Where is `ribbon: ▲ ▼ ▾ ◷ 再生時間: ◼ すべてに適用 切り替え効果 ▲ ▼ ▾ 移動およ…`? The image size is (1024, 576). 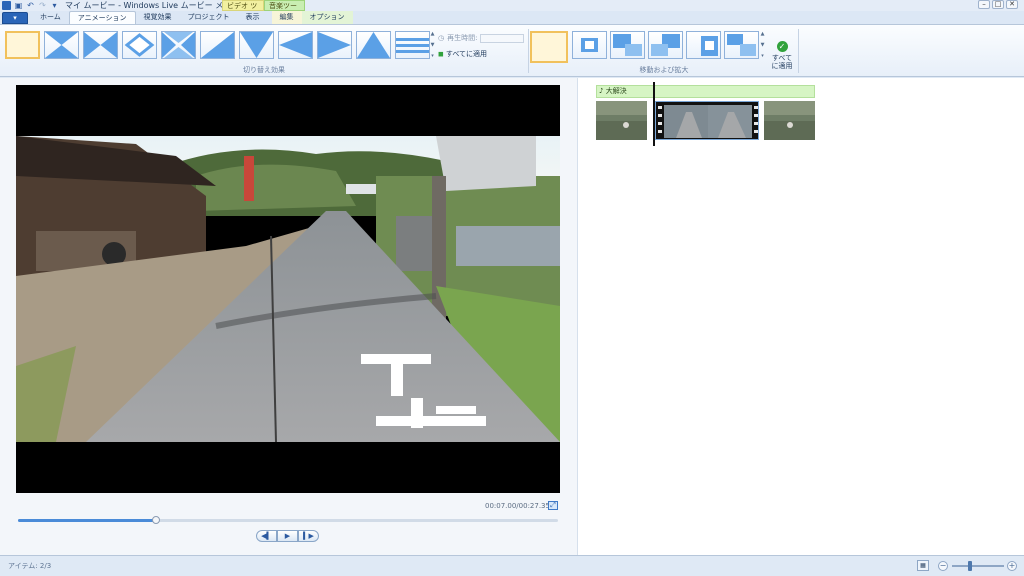 ribbon: ▲ ▼ ▾ ◷ 再生時間: ◼ すべてに適用 切り替え効果 ▲ ▼ ▾ 移動およ… is located at coordinates (512, 51).